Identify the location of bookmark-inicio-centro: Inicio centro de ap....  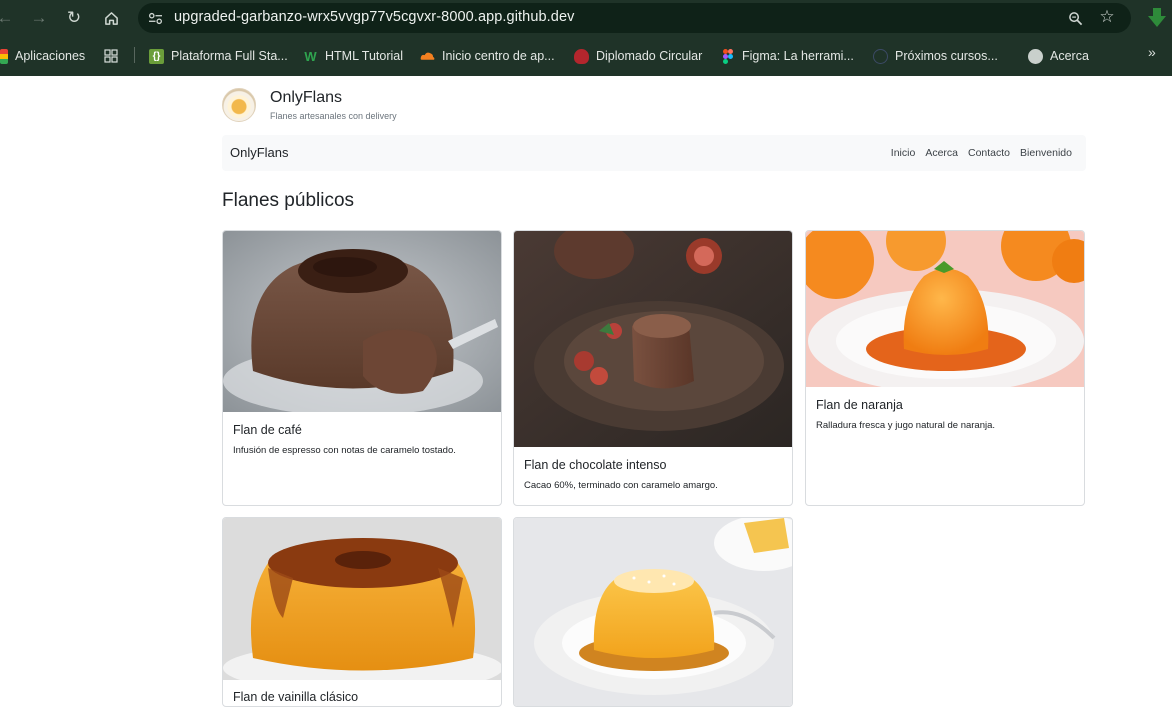
(487, 56).